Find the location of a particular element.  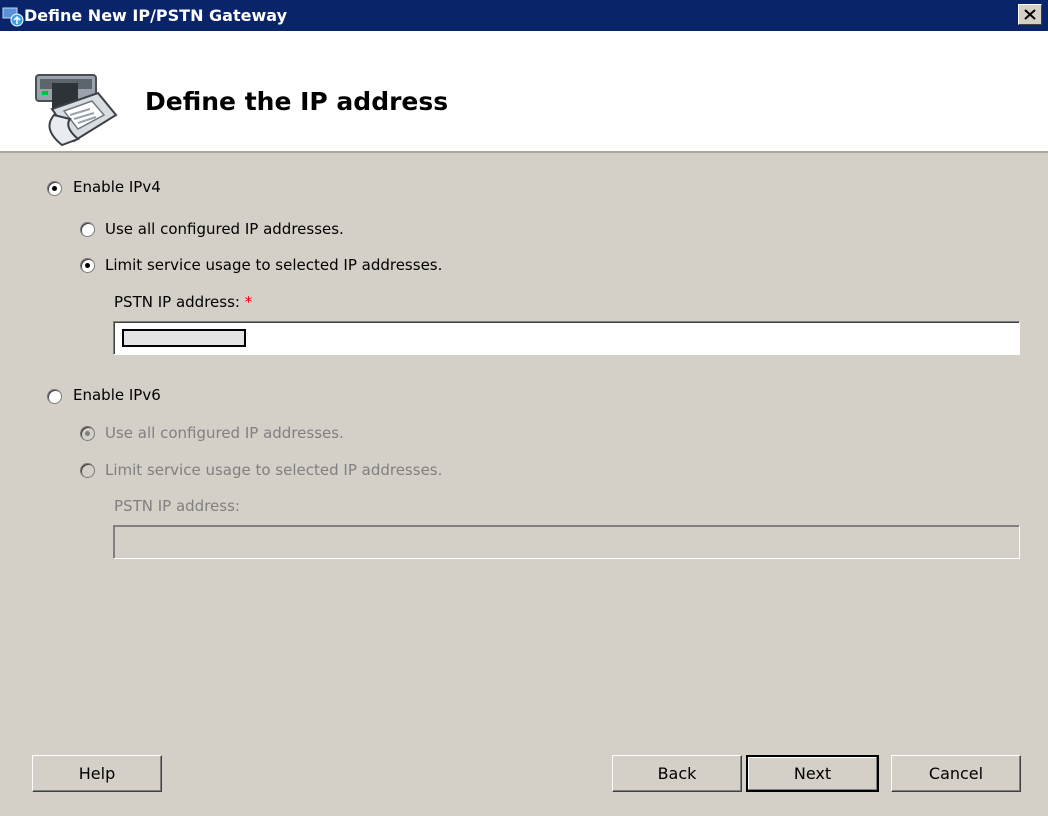

phone-server-icon is located at coordinates (76, 110).